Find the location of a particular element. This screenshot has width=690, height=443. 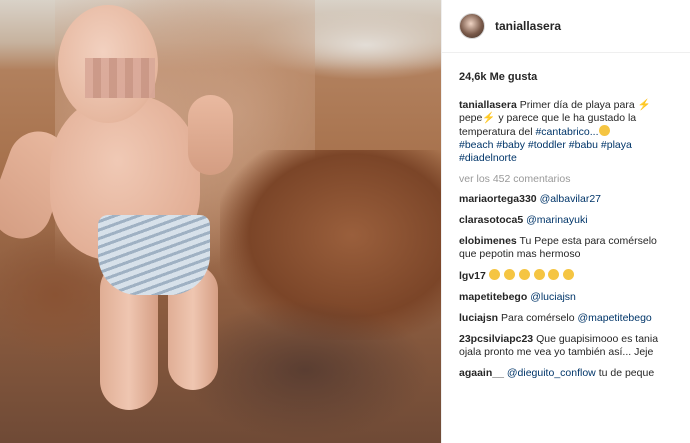

comment-username: mariaortega330 is located at coordinates (498, 199).